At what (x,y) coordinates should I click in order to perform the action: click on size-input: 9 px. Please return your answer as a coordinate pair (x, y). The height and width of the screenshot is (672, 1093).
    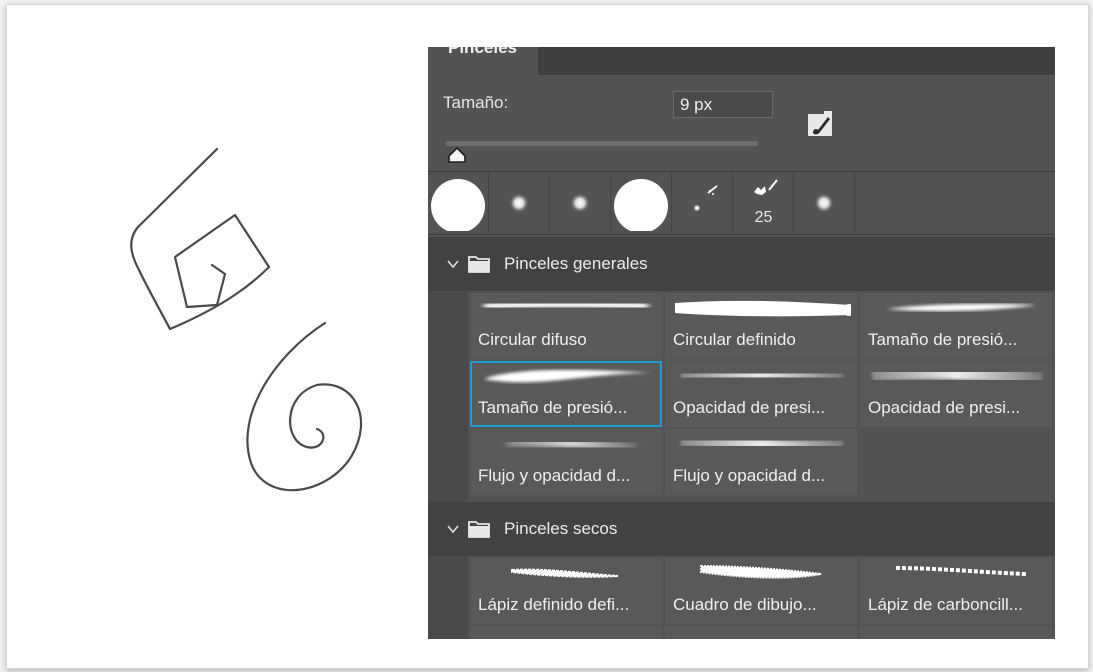
    Looking at the image, I should click on (723, 104).